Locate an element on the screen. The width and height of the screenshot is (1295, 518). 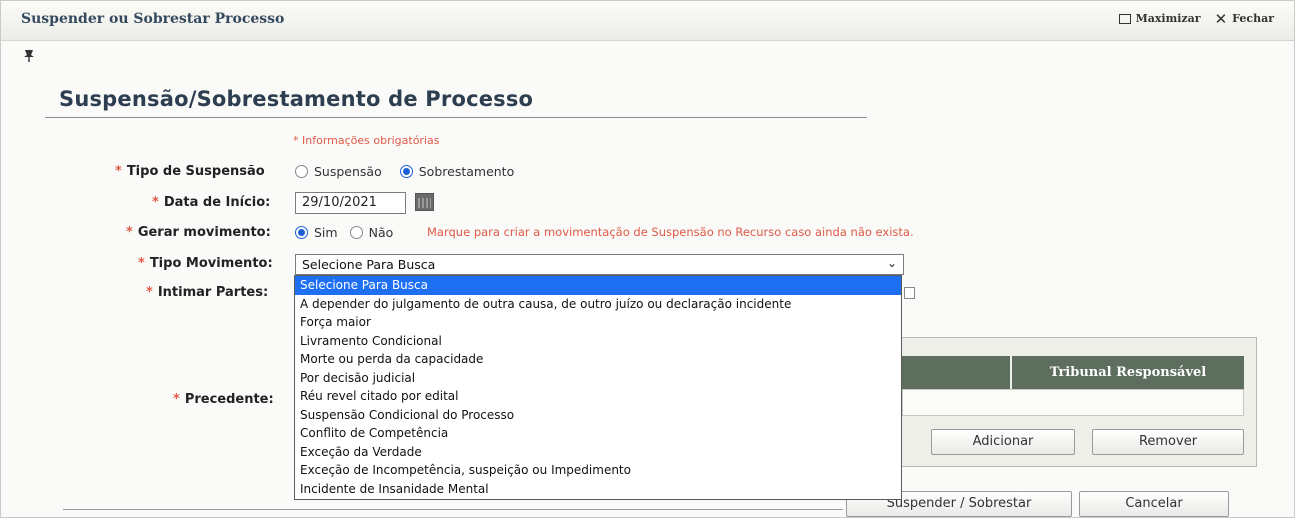
sim-radio is located at coordinates (301, 232).